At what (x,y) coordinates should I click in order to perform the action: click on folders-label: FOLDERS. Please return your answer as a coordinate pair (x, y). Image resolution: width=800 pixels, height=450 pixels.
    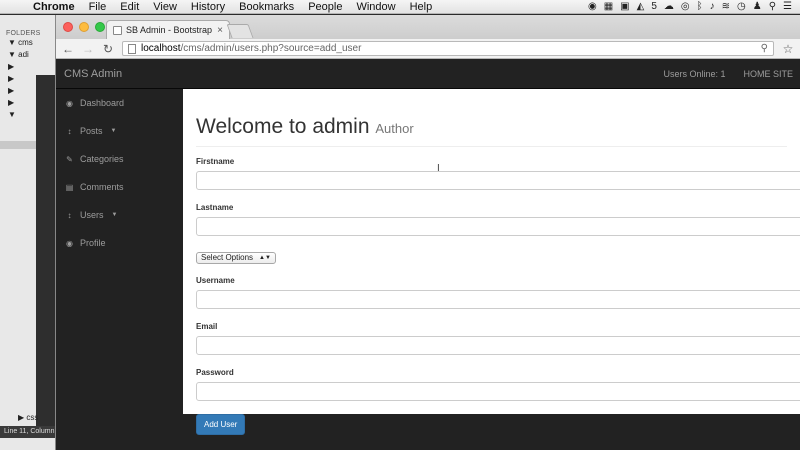
    Looking at the image, I should click on (23, 33).